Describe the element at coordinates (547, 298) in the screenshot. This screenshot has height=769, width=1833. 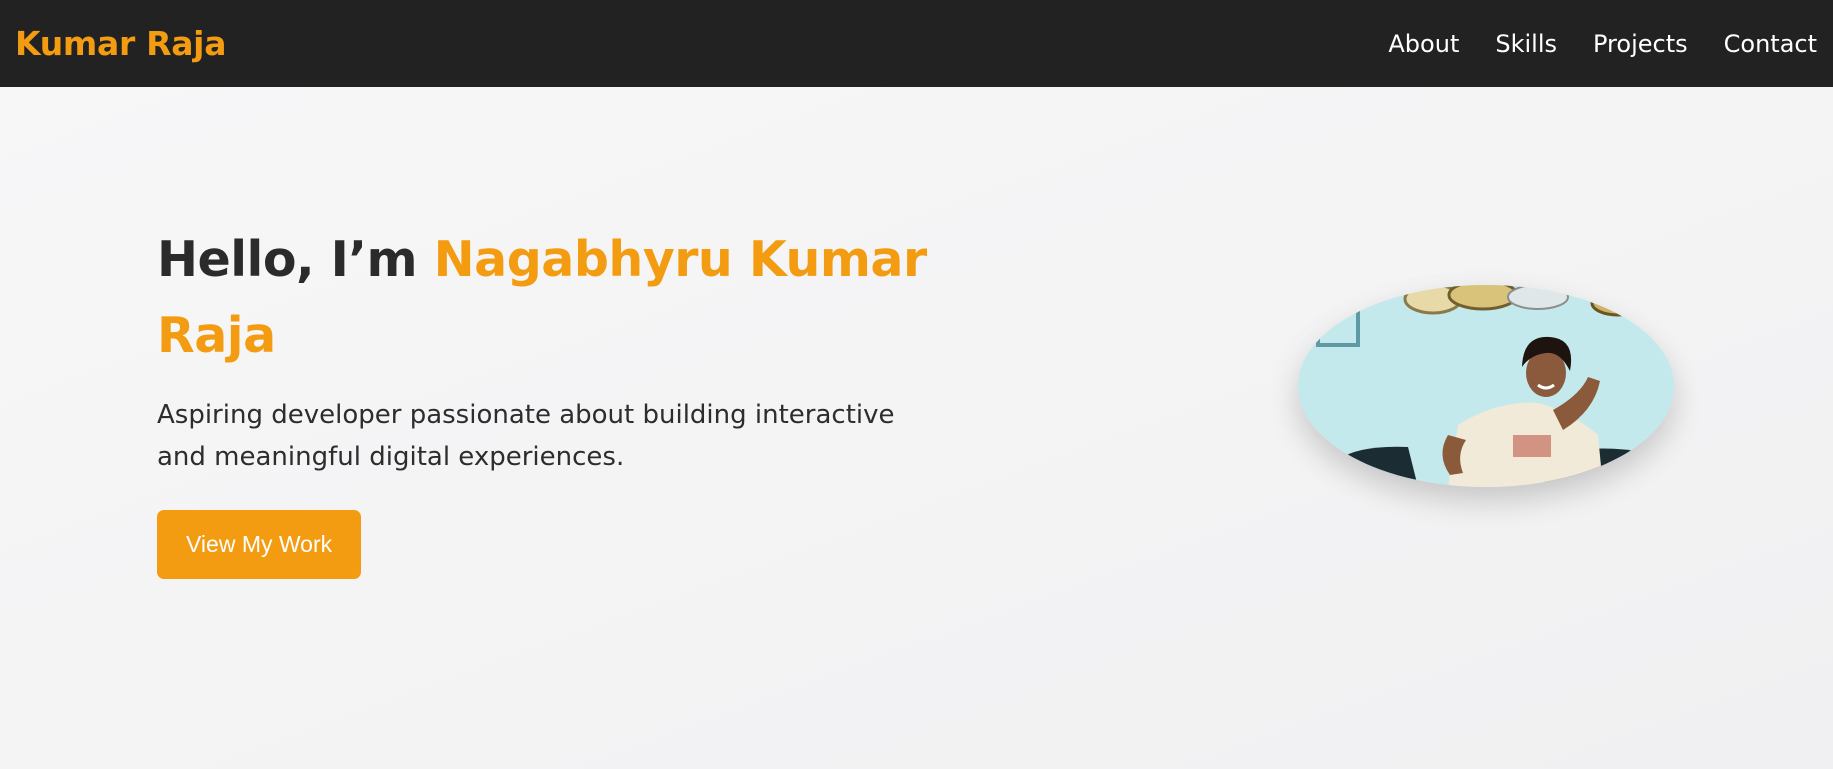
I see `hero-title: Hello, I’m Nagabhyru Kumar Raja` at that location.